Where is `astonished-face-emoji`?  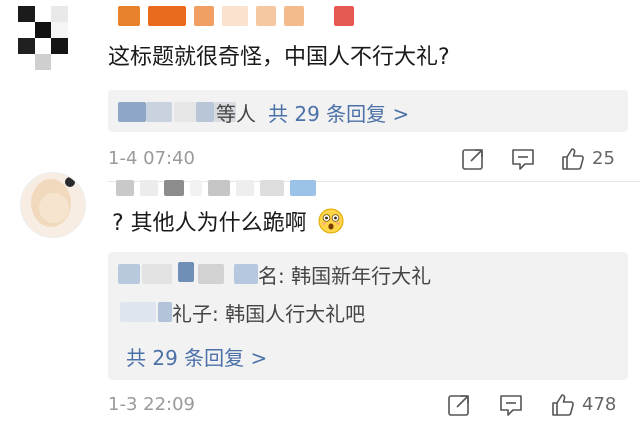 astonished-face-emoji is located at coordinates (331, 221).